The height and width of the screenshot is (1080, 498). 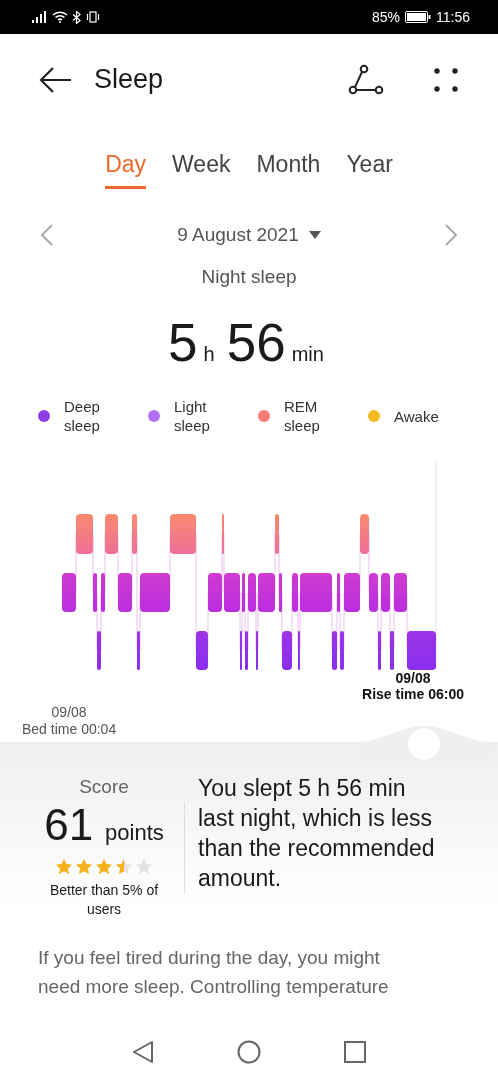 What do you see at coordinates (213, 972) in the screenshot?
I see `advice-text: If you feel tired during the day, you might need more sleep. Controlling temperature` at bounding box center [213, 972].